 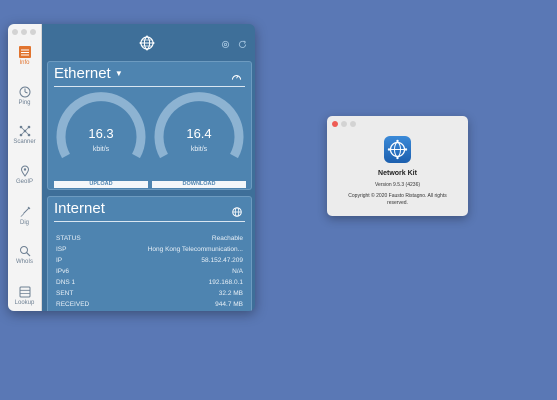 I want to click on settings-icon, so click(x=225, y=44).